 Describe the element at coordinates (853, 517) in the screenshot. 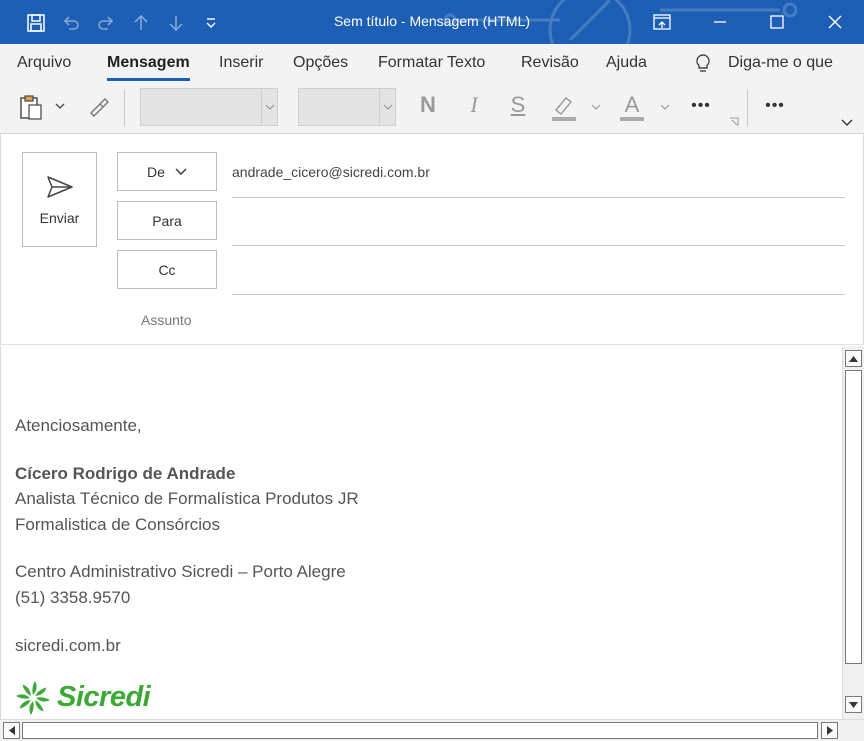

I see `vertical-scroll-thumb` at that location.